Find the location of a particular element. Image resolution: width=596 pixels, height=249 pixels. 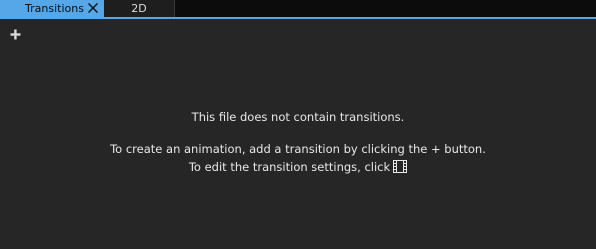

close-icon is located at coordinates (93, 8).